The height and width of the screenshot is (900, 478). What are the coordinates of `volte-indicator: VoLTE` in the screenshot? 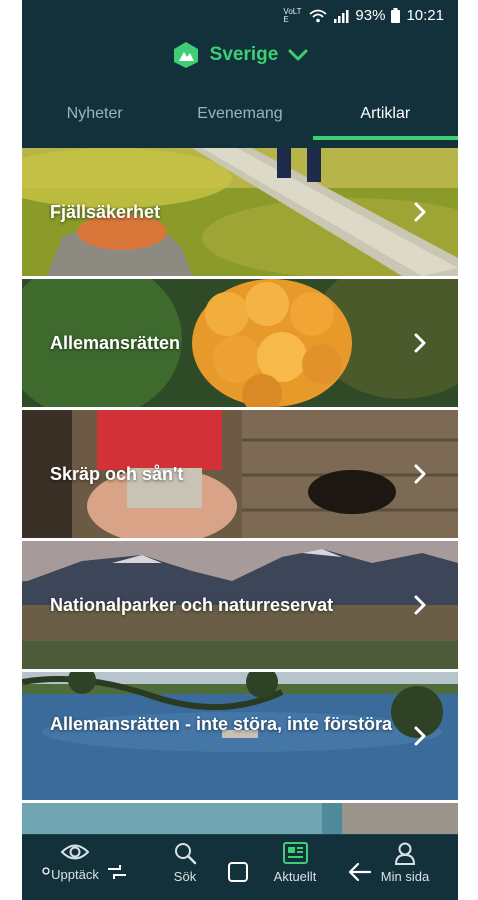 It's located at (292, 15).